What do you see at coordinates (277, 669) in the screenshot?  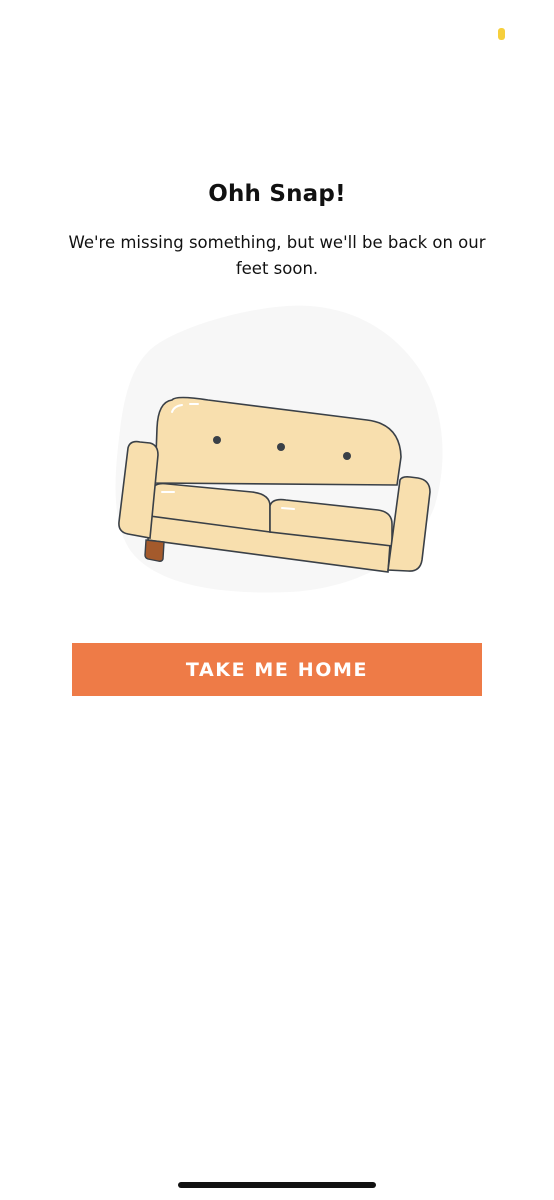 I see `take-me-home-button: TAKE ME HOME` at bounding box center [277, 669].